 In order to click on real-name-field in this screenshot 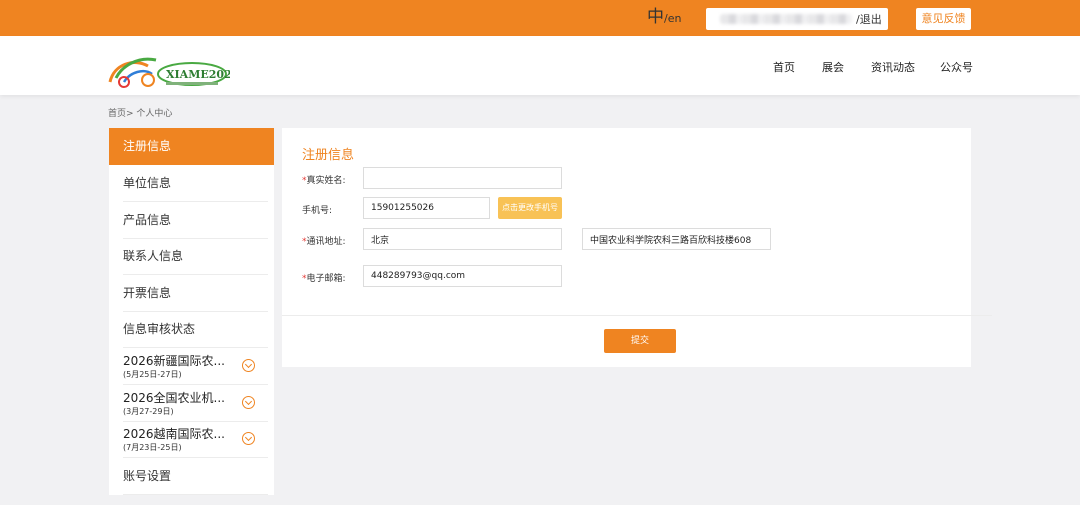, I will do `click(462, 178)`.